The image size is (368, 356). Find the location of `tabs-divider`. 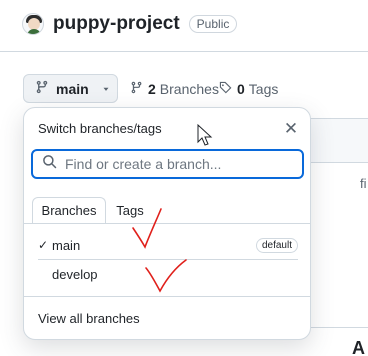

tabs-divider is located at coordinates (167, 223).